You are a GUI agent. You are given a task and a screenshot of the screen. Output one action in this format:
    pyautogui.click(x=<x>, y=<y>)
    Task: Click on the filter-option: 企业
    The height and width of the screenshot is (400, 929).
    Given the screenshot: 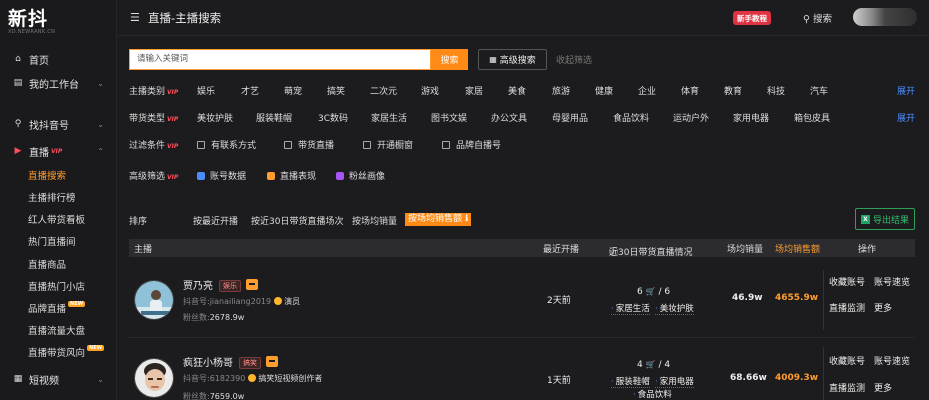 What is the action you would take?
    pyautogui.click(x=647, y=90)
    